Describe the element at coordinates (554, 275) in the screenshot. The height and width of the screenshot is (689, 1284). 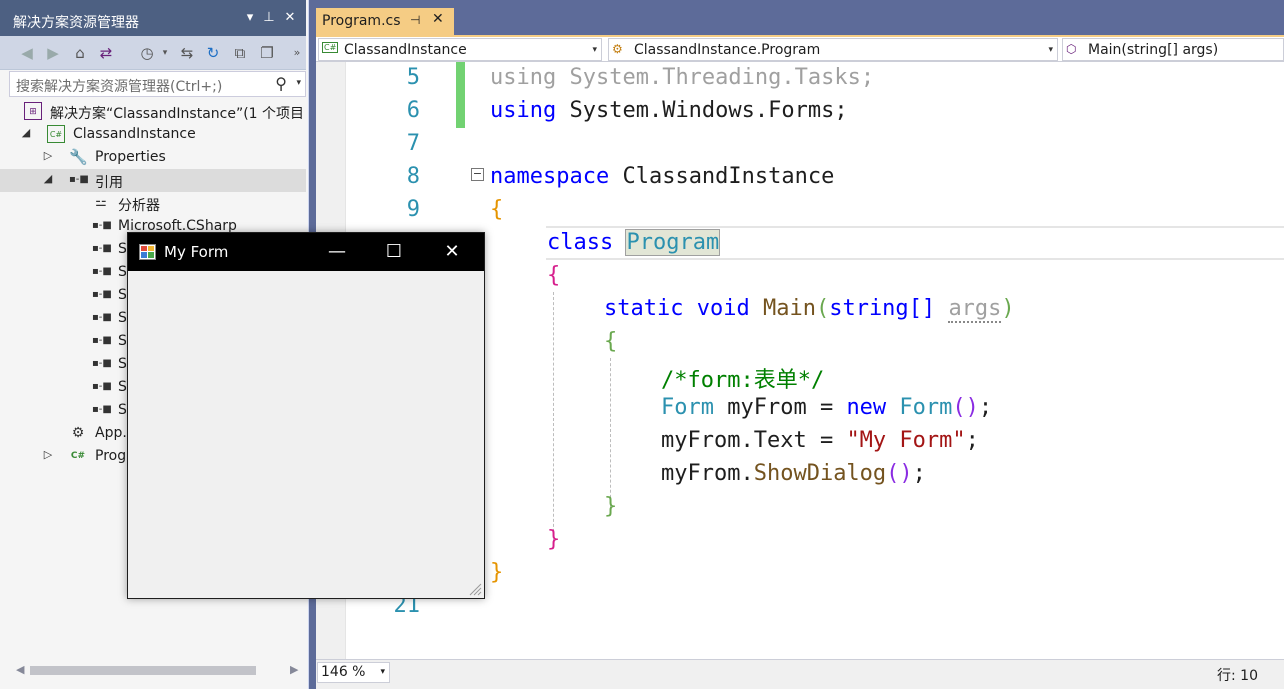
I see `code-line-11: {` at that location.